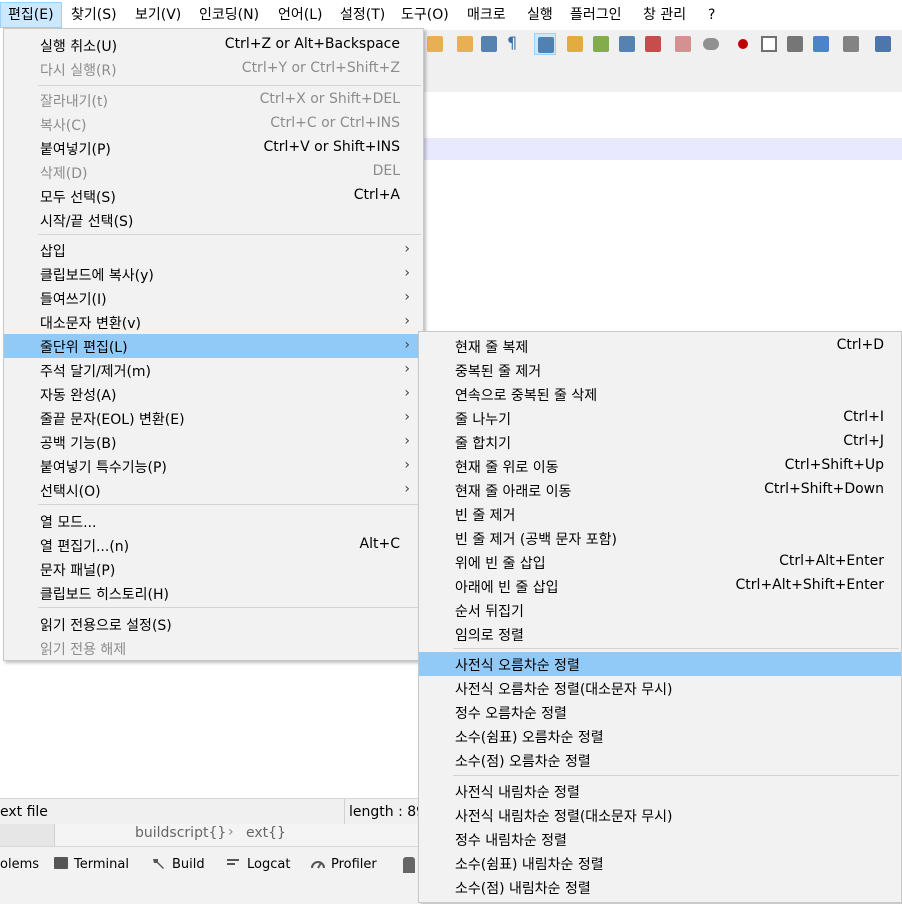  Describe the element at coordinates (660, 791) in the screenshot. I see `line-menu-item: 사전식 내림차순 정렬` at that location.